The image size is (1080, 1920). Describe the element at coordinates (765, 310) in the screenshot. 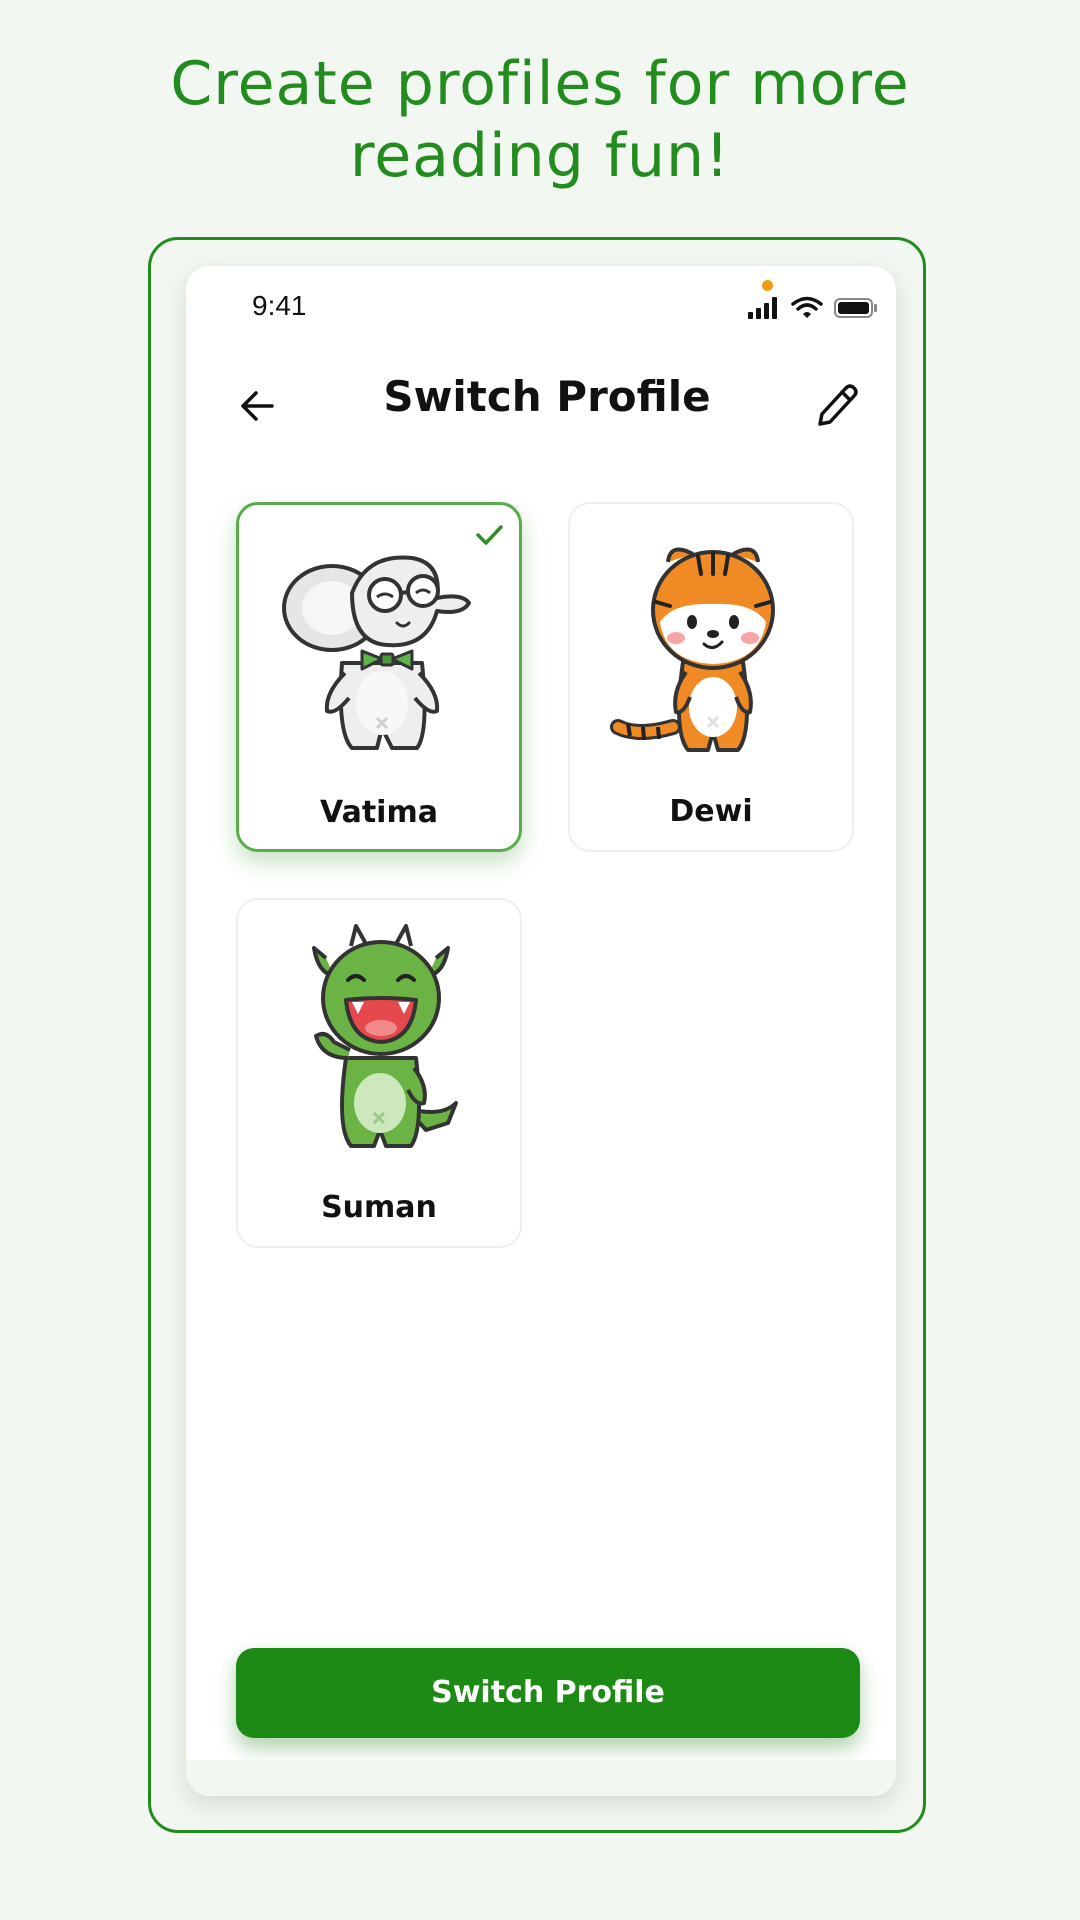

I see `signal-icon` at that location.